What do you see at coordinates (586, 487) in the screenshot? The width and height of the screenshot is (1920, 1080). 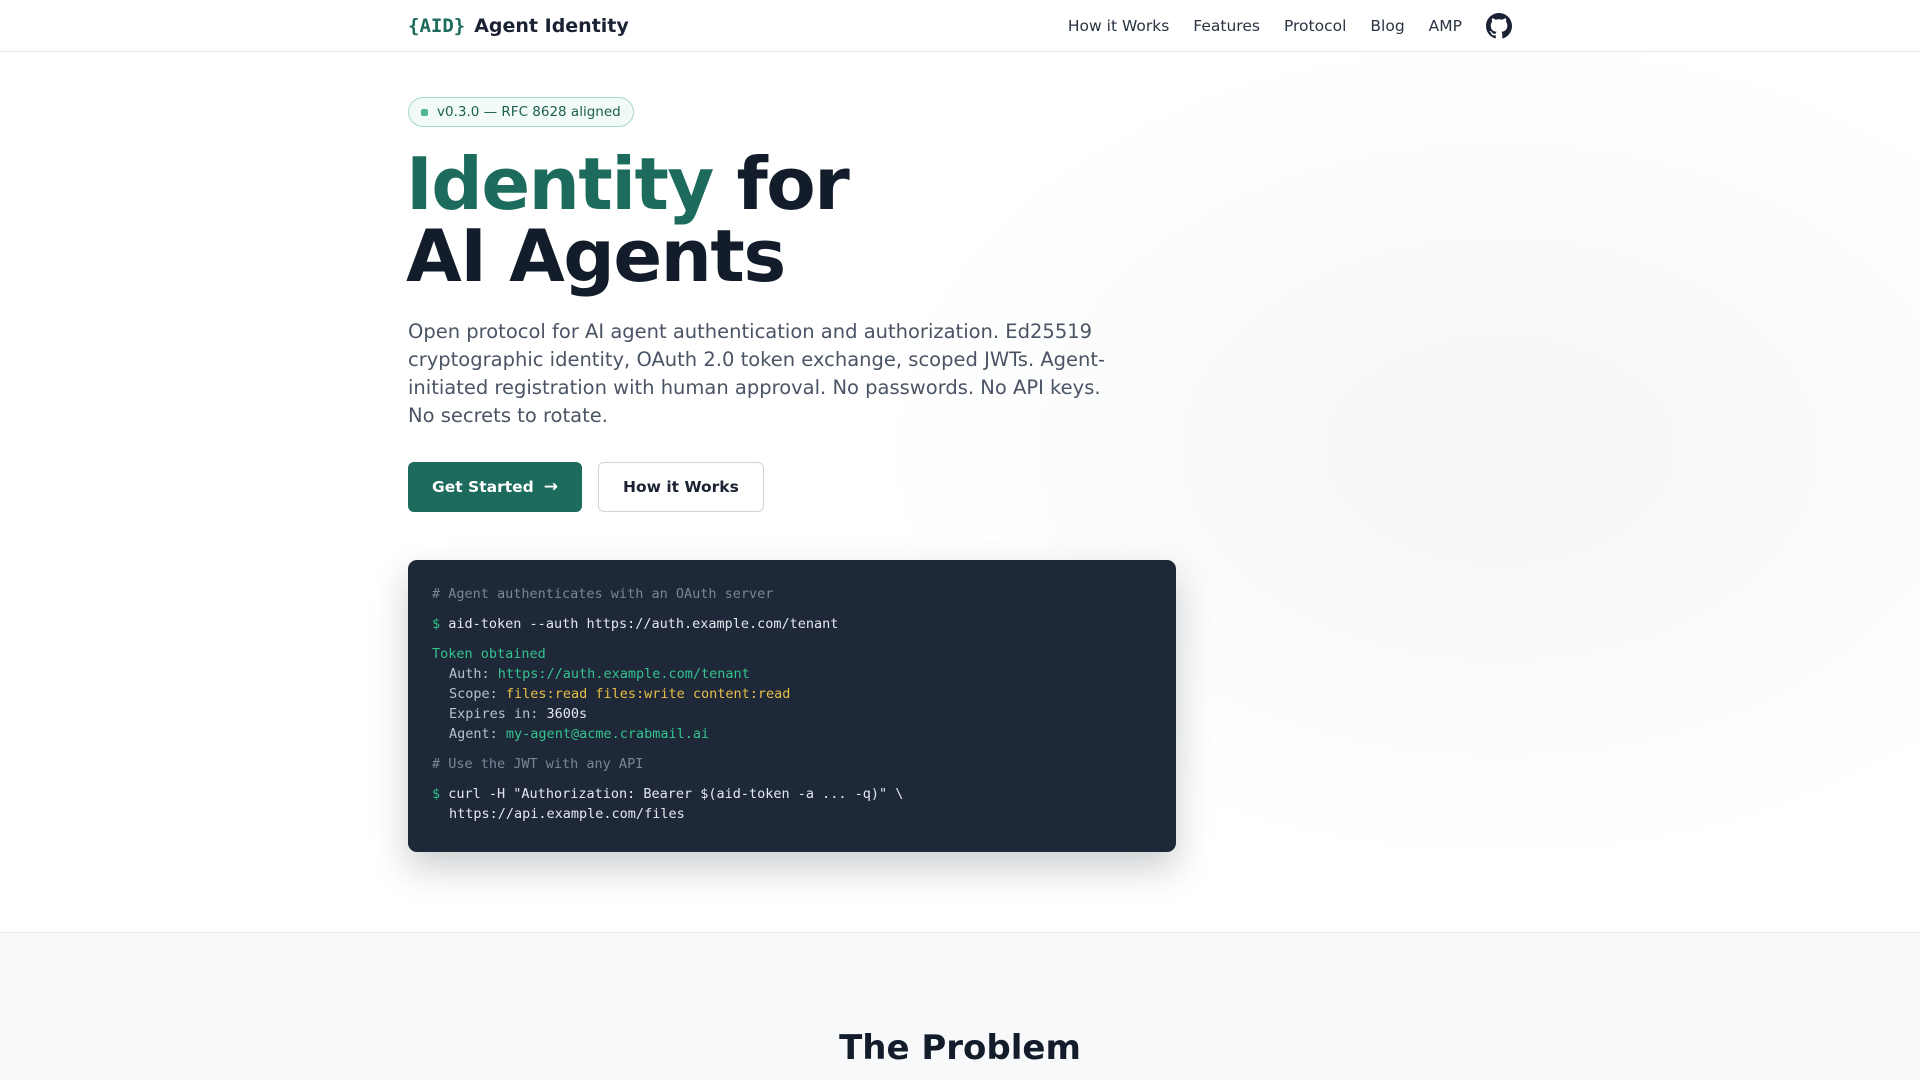 I see `hero-button-row: Get Started → How it Works` at bounding box center [586, 487].